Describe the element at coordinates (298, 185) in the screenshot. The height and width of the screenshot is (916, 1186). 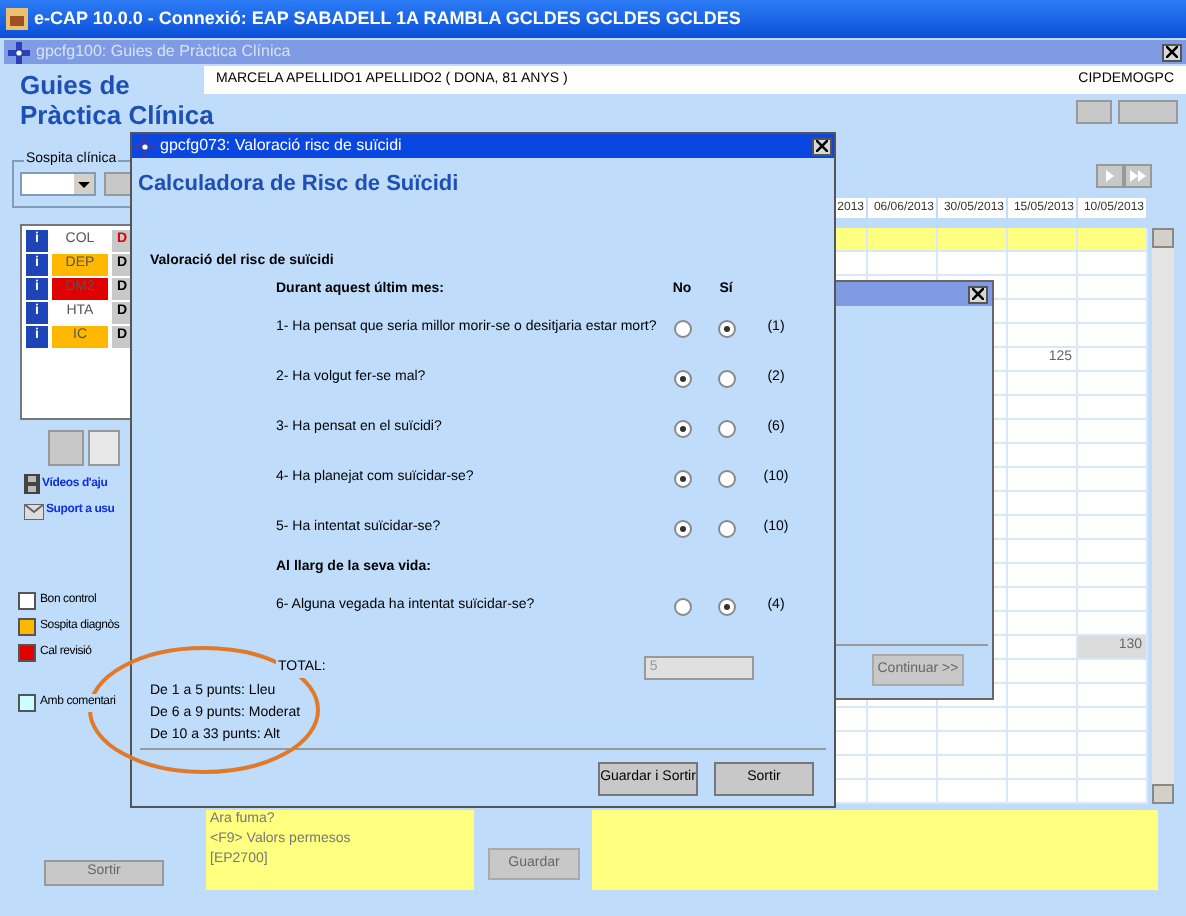
I see `dialog-heading: Calculadora de Risc de Suïcidi` at that location.